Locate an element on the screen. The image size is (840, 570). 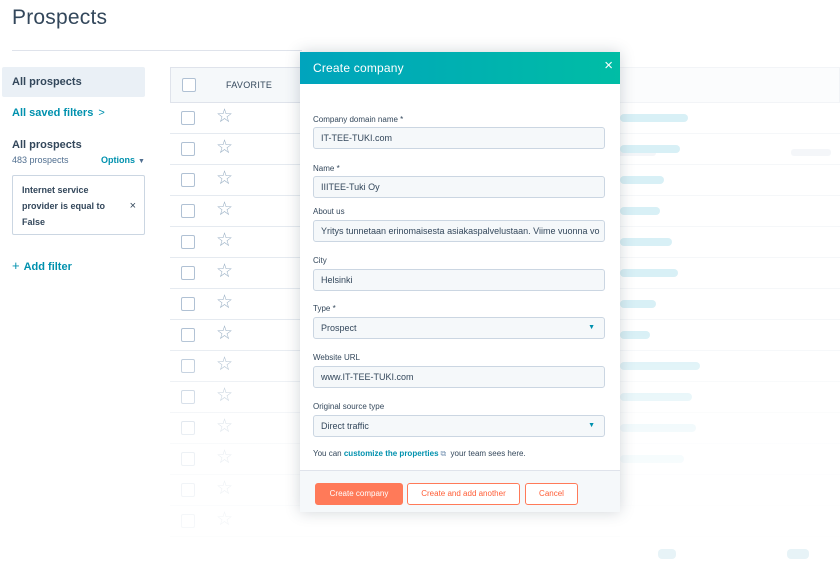
all-saved-filters-link: All saved filters > is located at coordinates (58, 113).